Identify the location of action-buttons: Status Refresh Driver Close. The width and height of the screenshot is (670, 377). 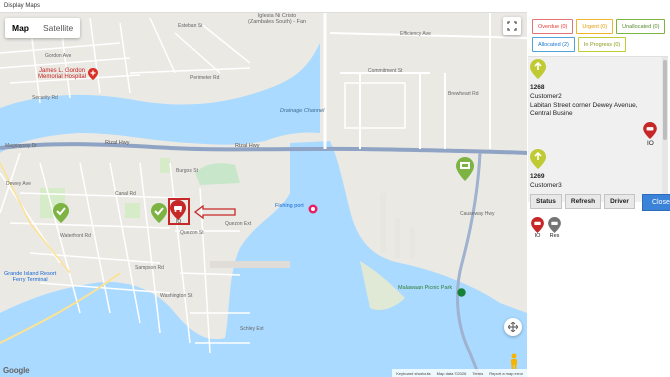
(600, 202).